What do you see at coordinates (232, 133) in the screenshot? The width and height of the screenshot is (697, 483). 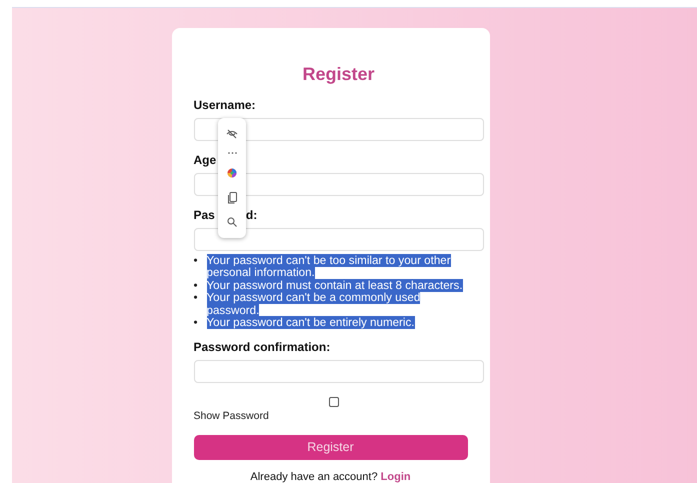 I see `eye-slash-icon` at bounding box center [232, 133].